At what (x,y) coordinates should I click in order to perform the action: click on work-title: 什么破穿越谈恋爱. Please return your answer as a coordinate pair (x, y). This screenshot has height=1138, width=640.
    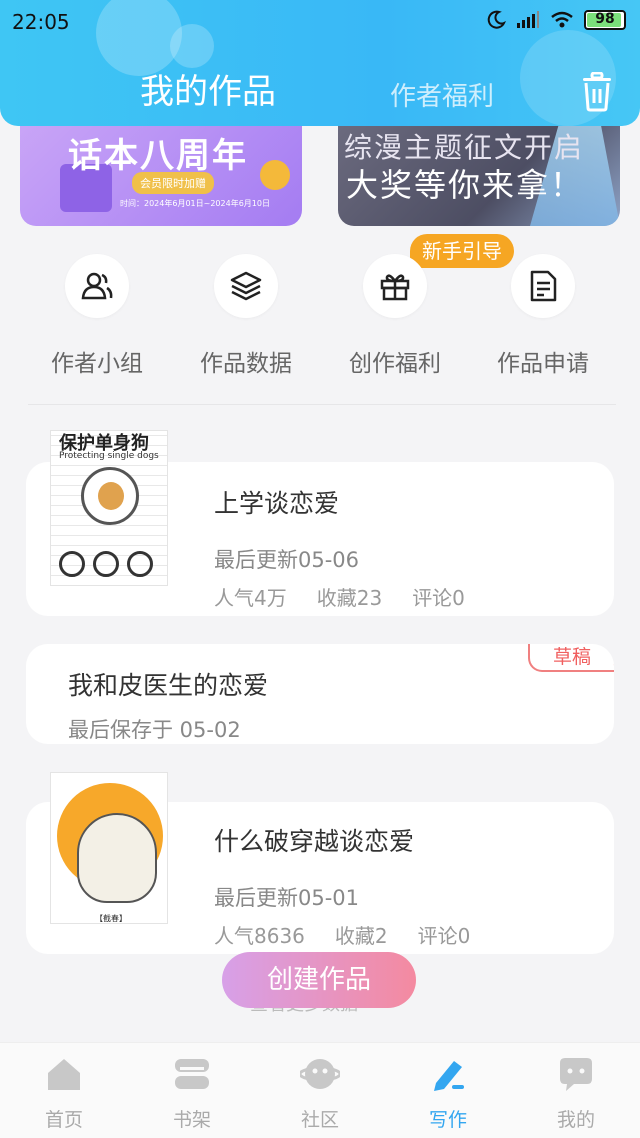
    Looking at the image, I should click on (314, 841).